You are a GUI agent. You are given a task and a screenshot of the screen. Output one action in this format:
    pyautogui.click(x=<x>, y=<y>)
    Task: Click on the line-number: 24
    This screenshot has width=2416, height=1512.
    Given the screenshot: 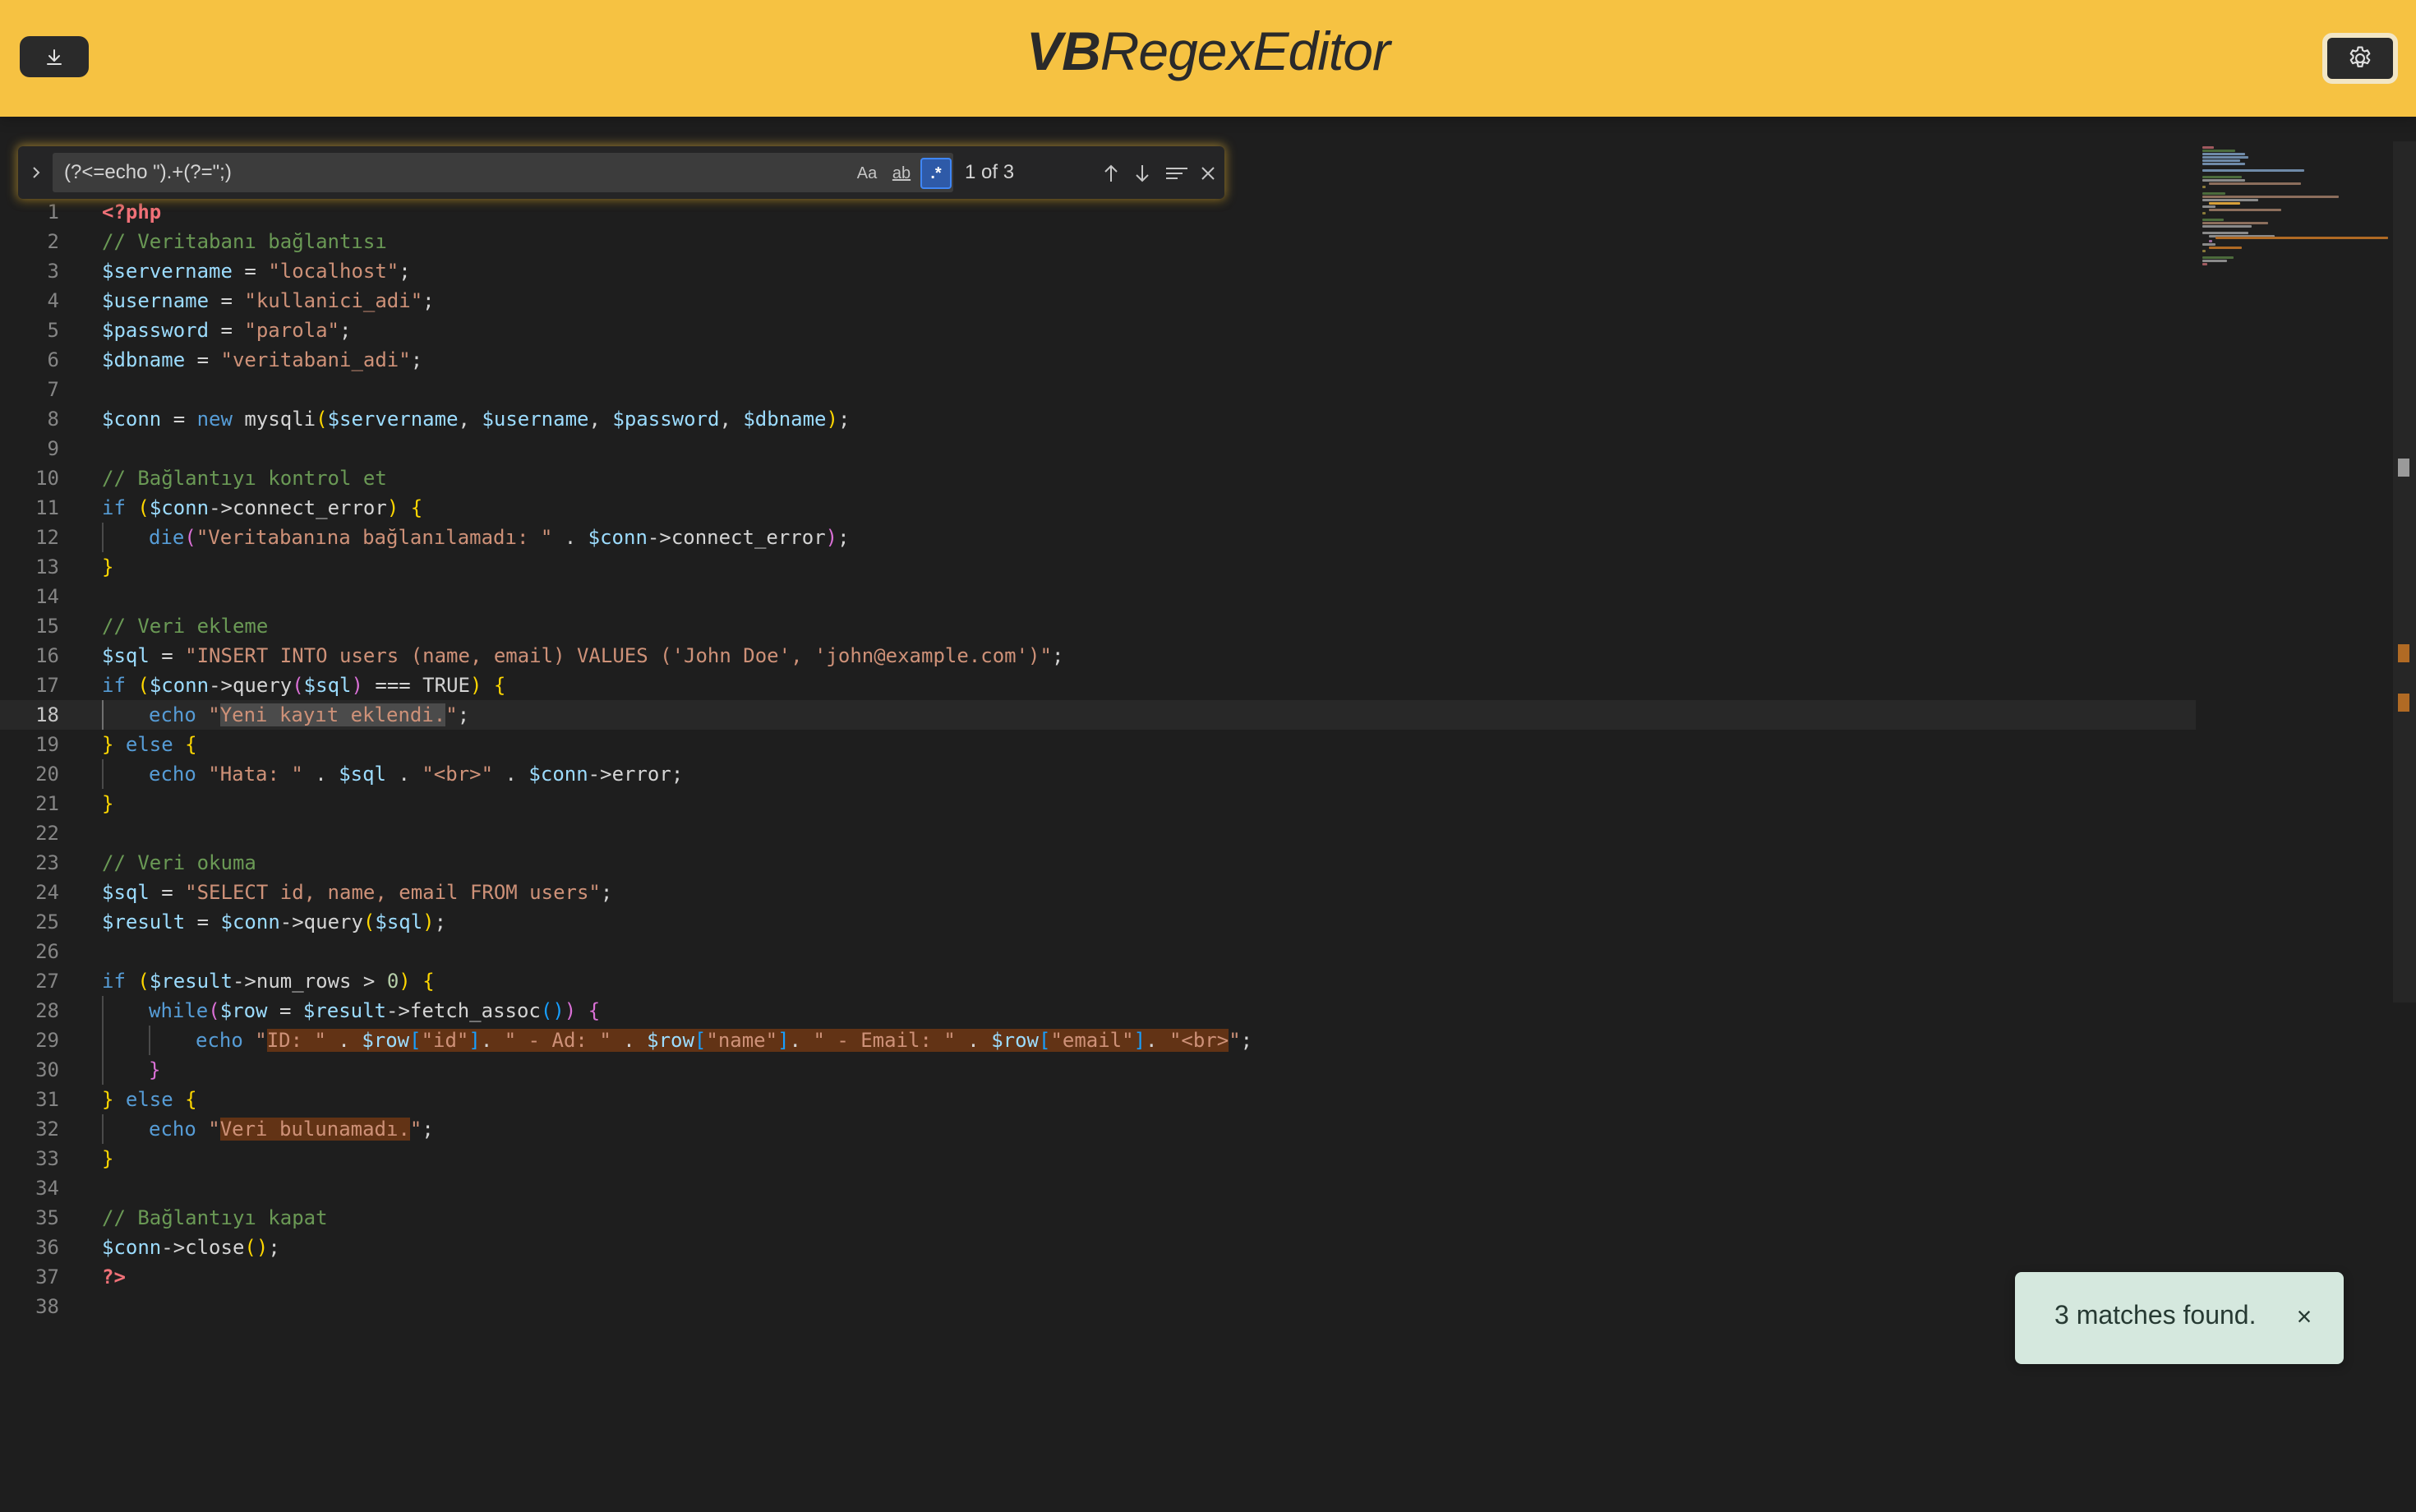 What is the action you would take?
    pyautogui.click(x=47, y=892)
    